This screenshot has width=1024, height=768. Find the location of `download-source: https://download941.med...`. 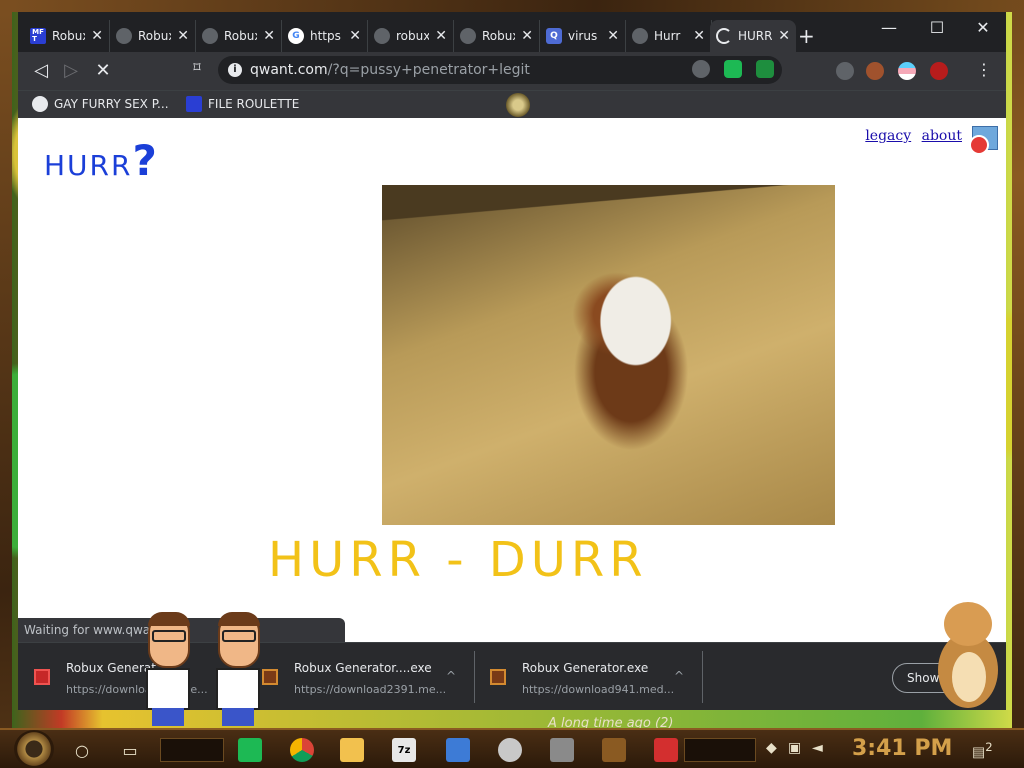

download-source: https://download941.med... is located at coordinates (598, 689).